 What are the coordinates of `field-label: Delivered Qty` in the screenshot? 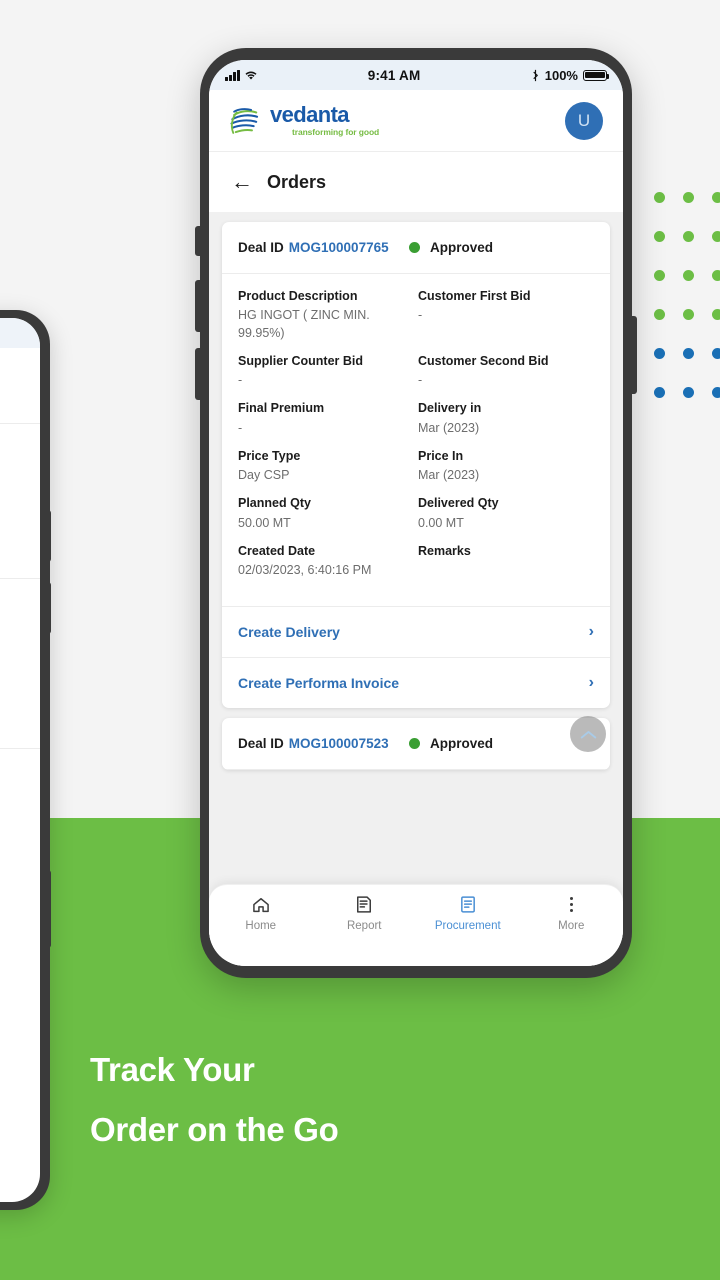 It's located at (458, 503).